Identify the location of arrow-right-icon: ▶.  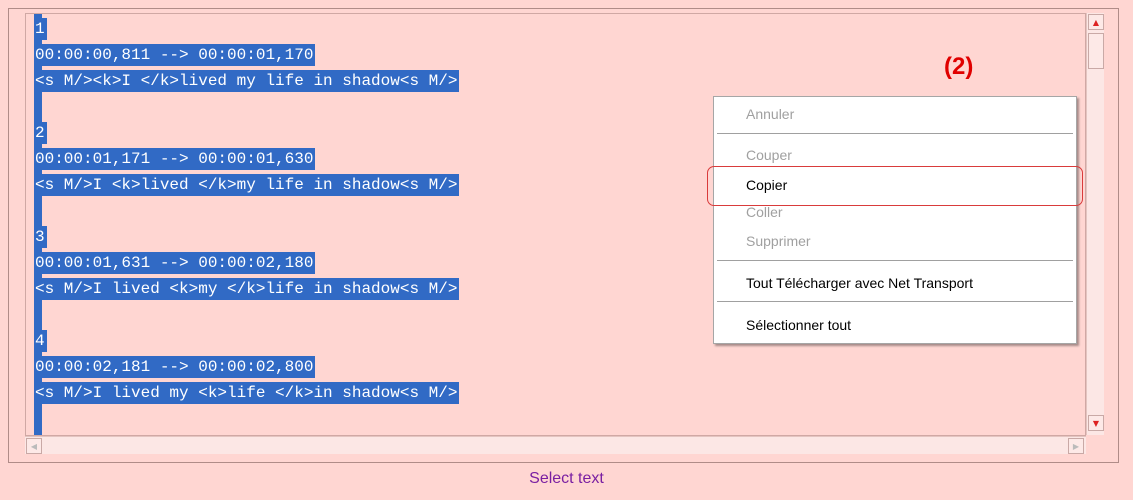
(1076, 446).